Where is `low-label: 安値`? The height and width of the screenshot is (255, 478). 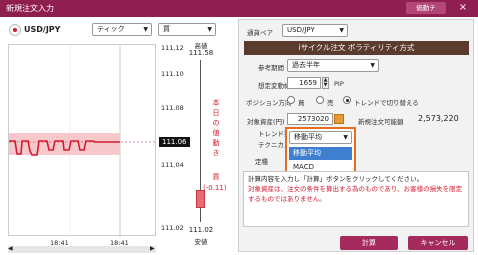
low-label: 安値 is located at coordinates (201, 242).